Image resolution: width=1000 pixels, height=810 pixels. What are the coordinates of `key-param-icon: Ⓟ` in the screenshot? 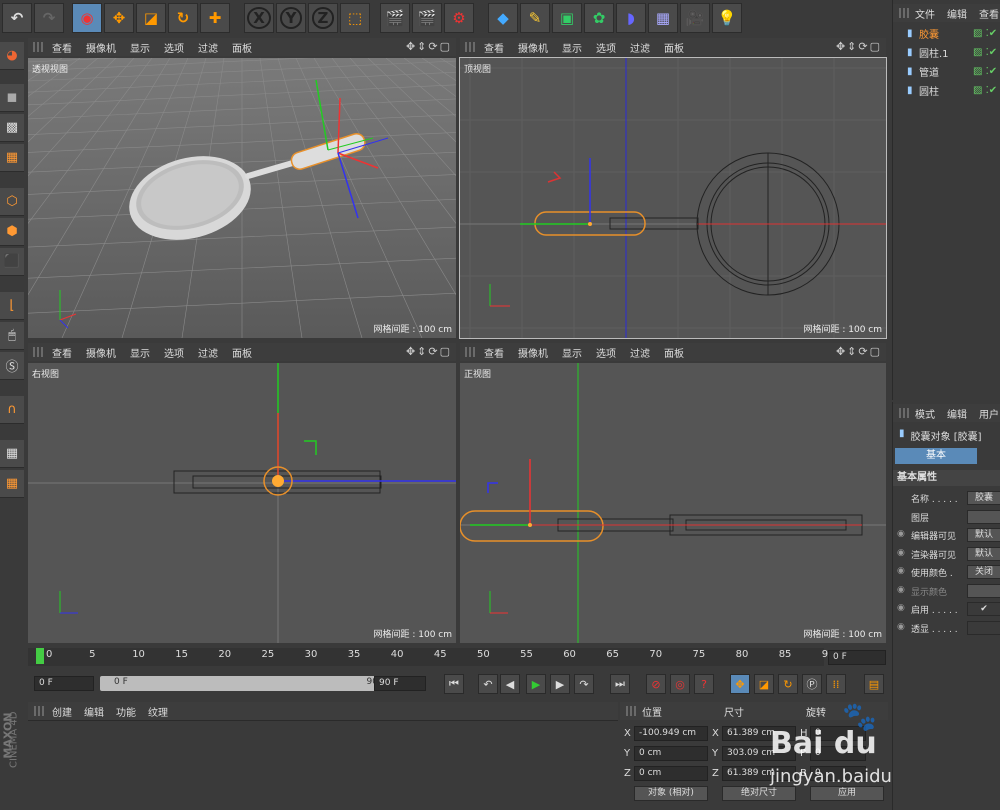 It's located at (812, 684).